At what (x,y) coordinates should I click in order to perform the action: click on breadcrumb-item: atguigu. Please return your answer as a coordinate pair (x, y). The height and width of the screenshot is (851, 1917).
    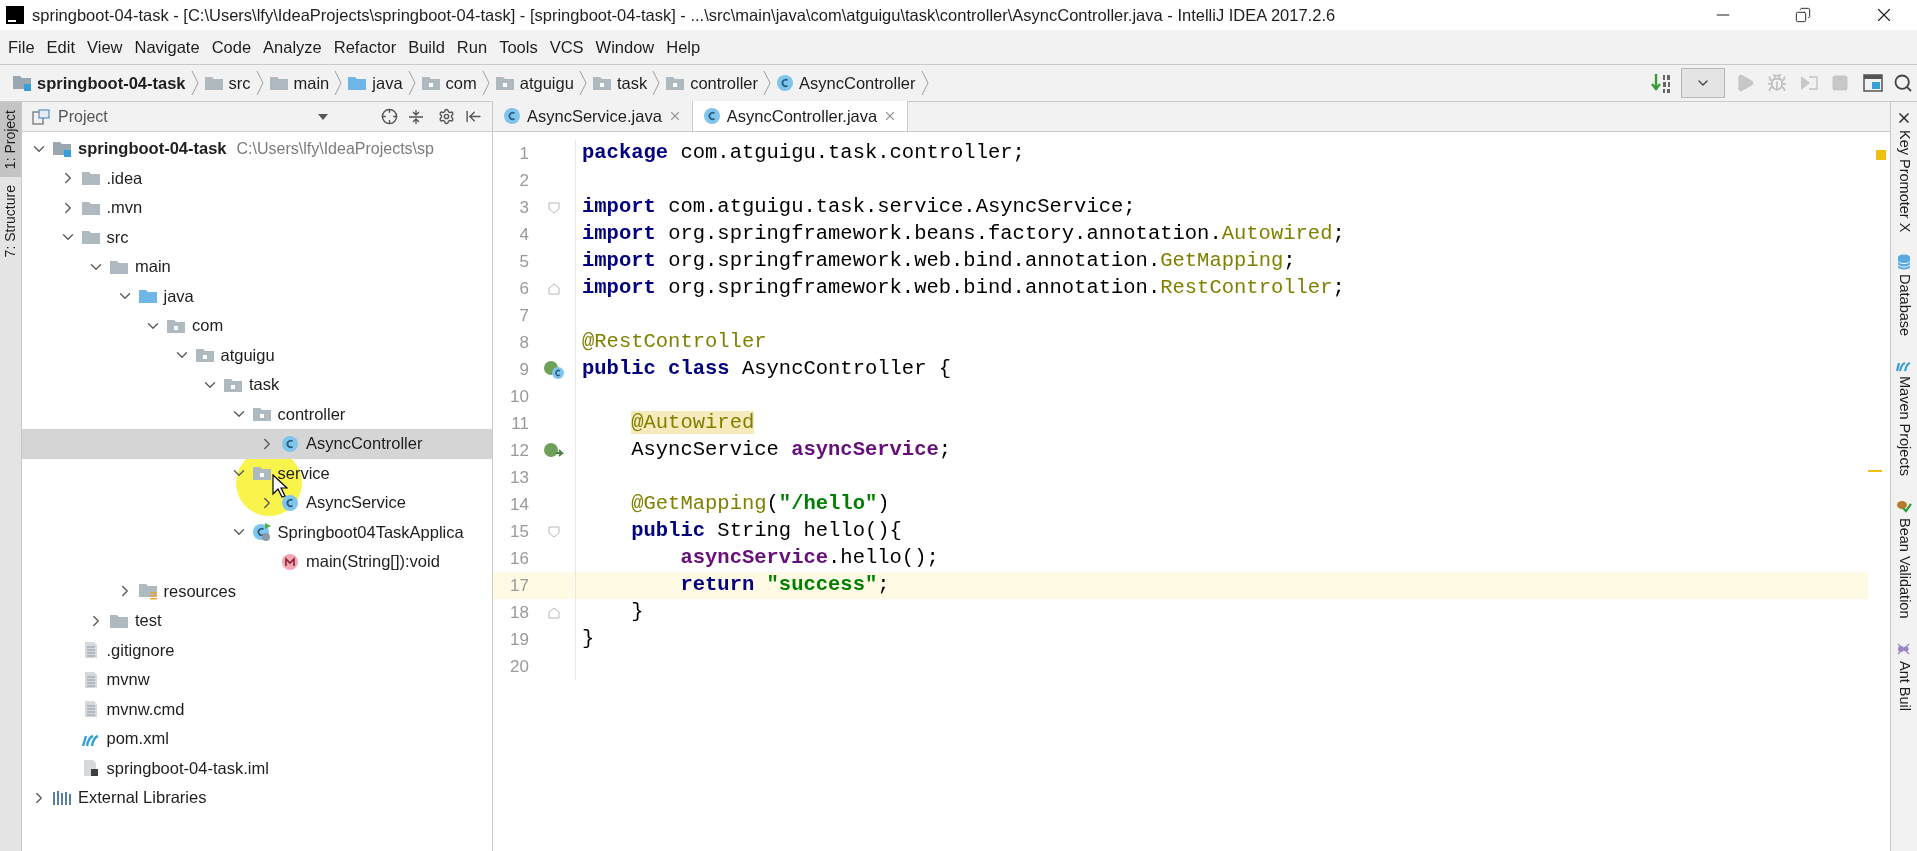
    Looking at the image, I should click on (534, 83).